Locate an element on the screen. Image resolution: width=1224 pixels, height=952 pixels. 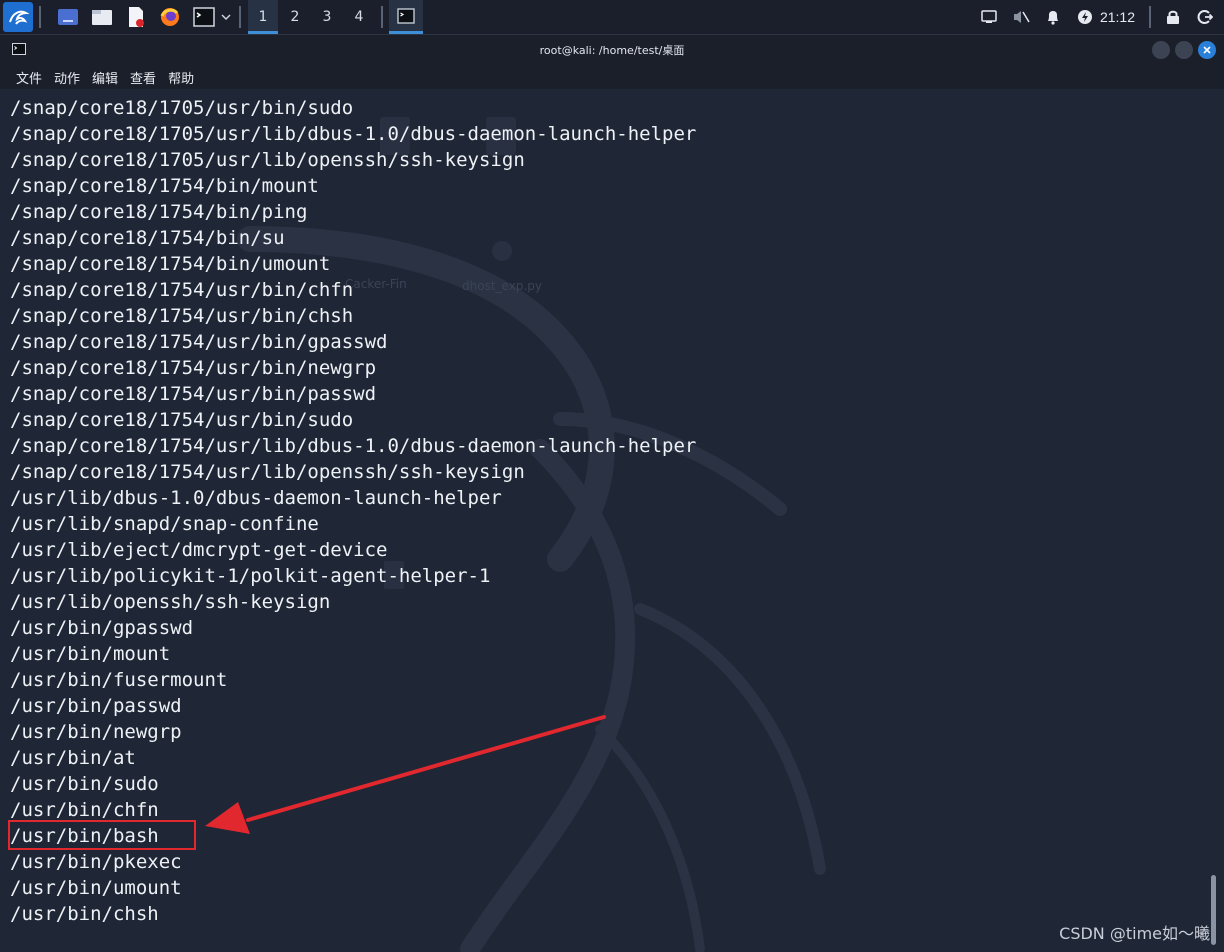
terminal-line: /snap/core18/1754/bin/ping is located at coordinates (159, 212).